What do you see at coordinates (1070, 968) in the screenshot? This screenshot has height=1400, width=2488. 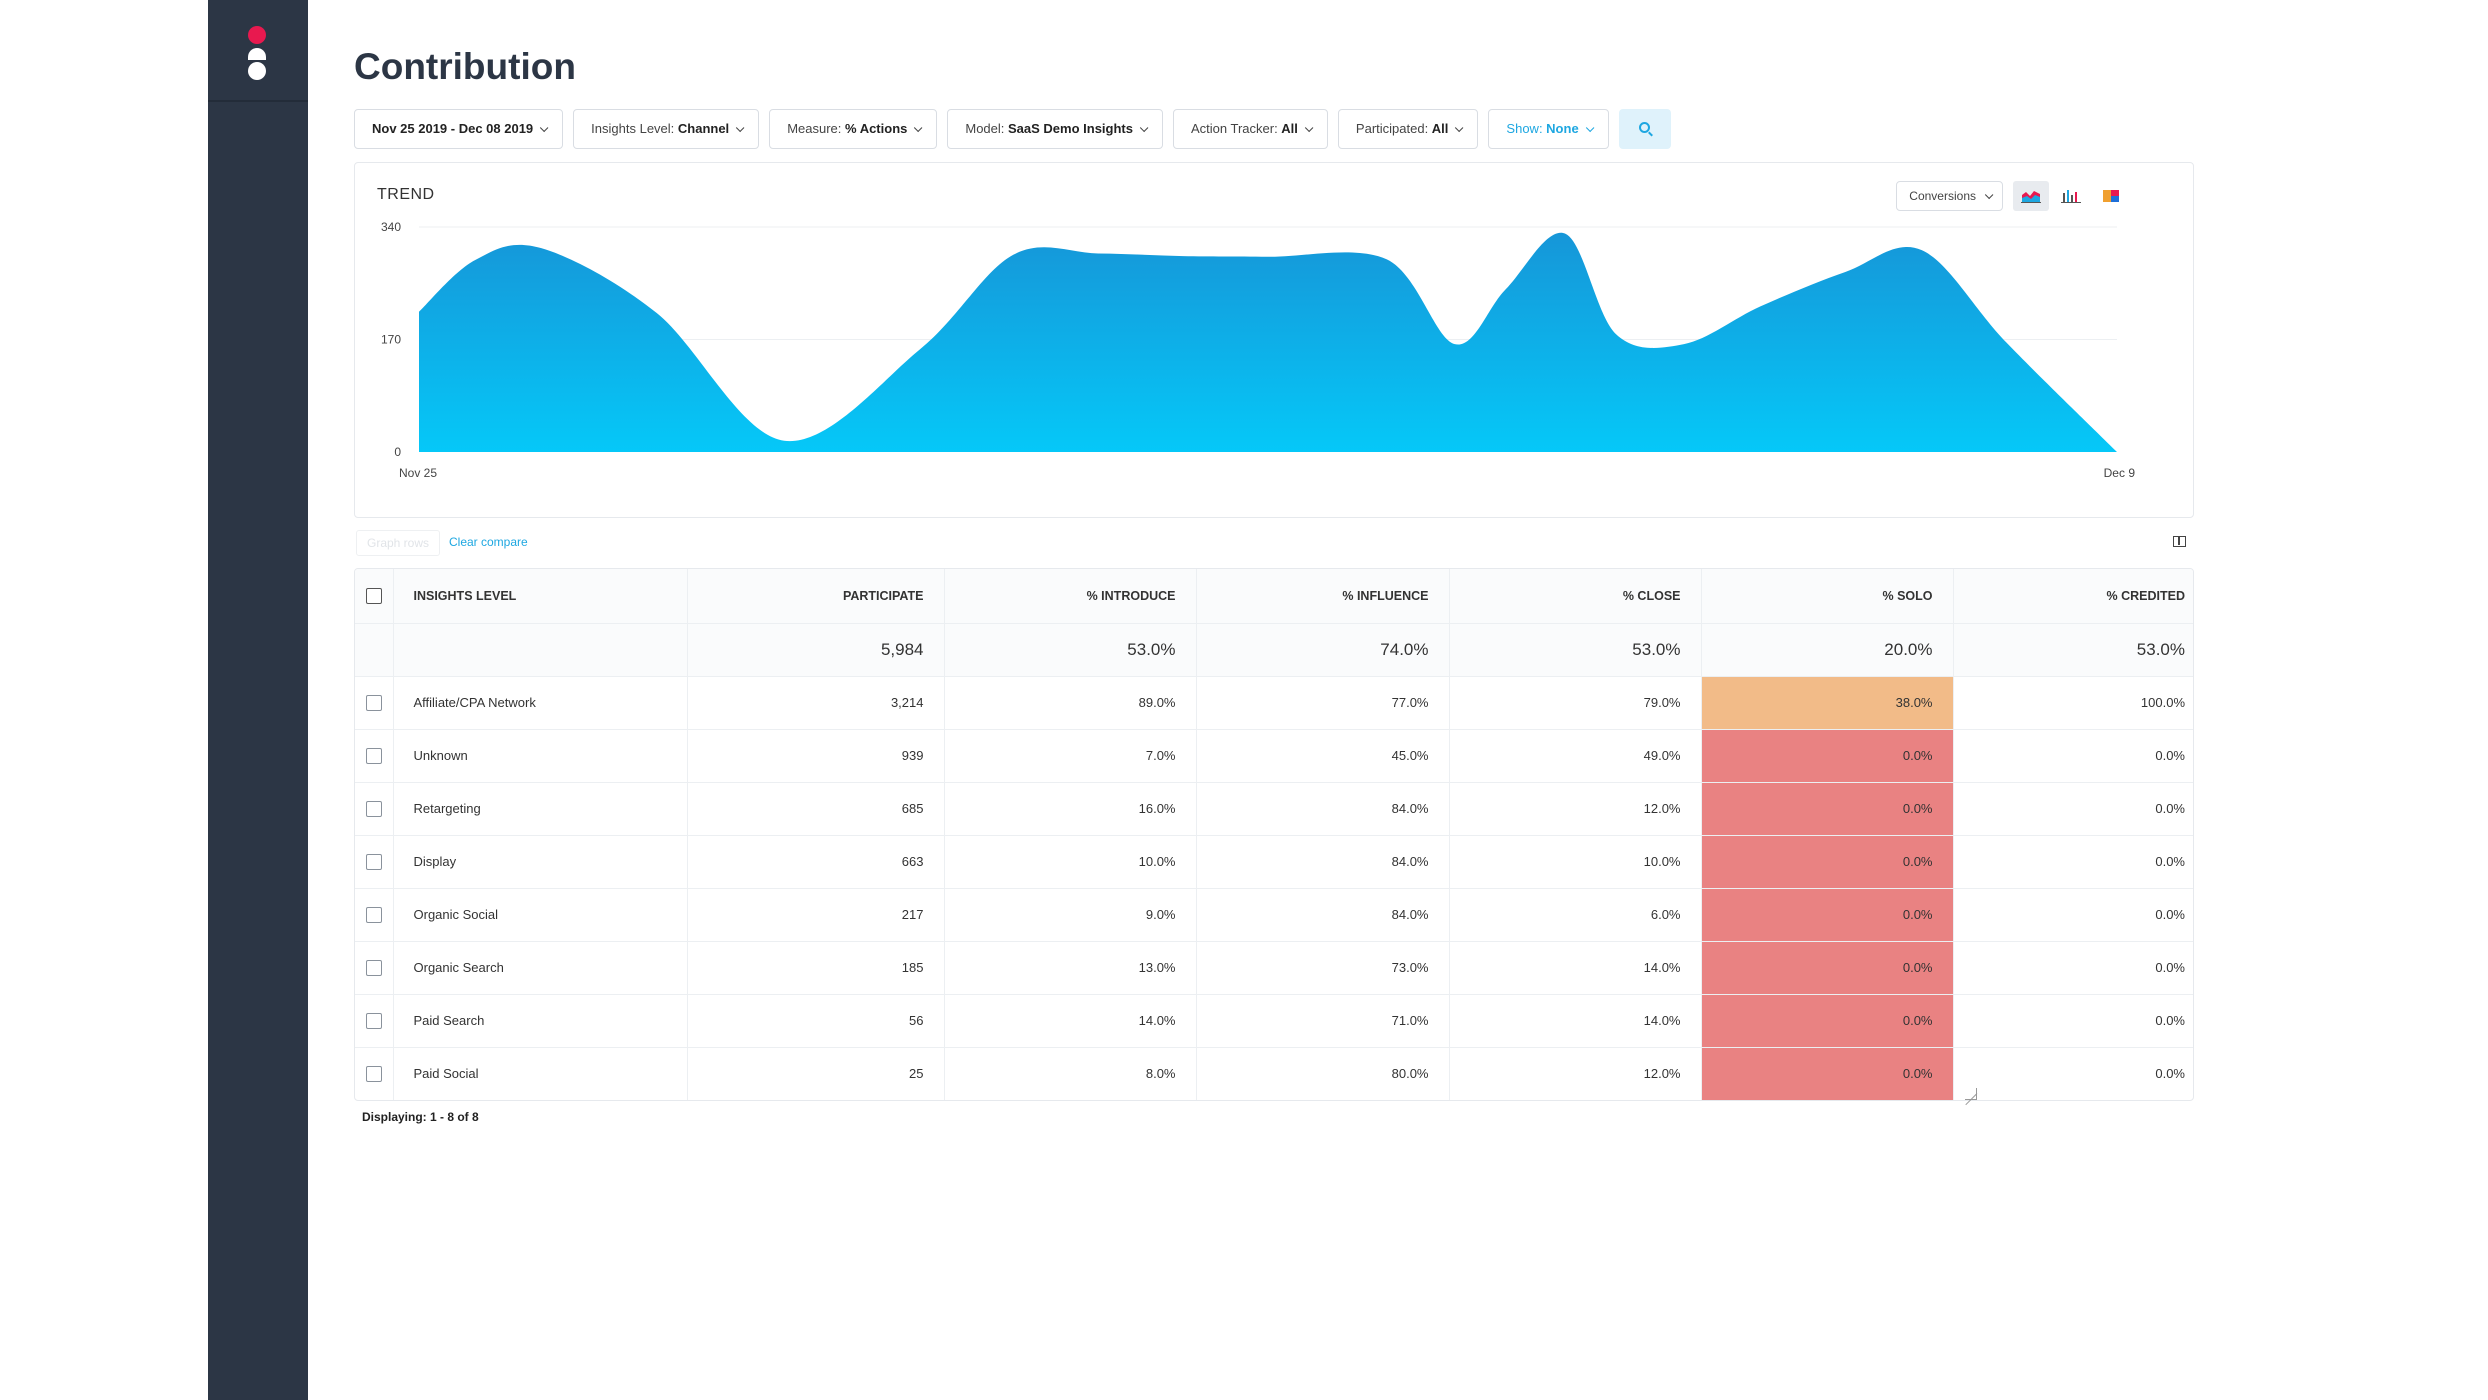 I see `table-cell: 13.0%` at bounding box center [1070, 968].